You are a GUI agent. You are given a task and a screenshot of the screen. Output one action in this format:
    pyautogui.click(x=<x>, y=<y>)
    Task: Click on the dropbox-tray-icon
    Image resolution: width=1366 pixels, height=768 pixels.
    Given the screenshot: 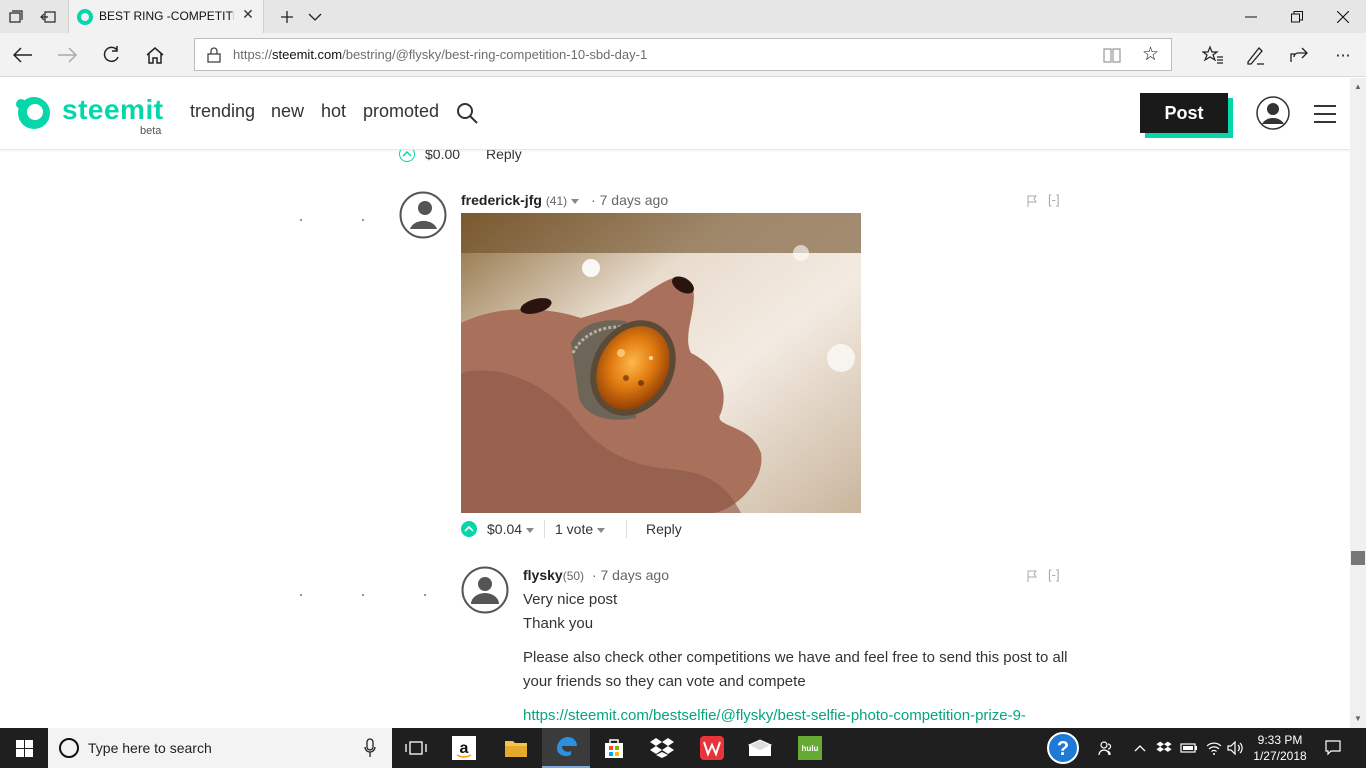 What is the action you would take?
    pyautogui.click(x=1164, y=748)
    